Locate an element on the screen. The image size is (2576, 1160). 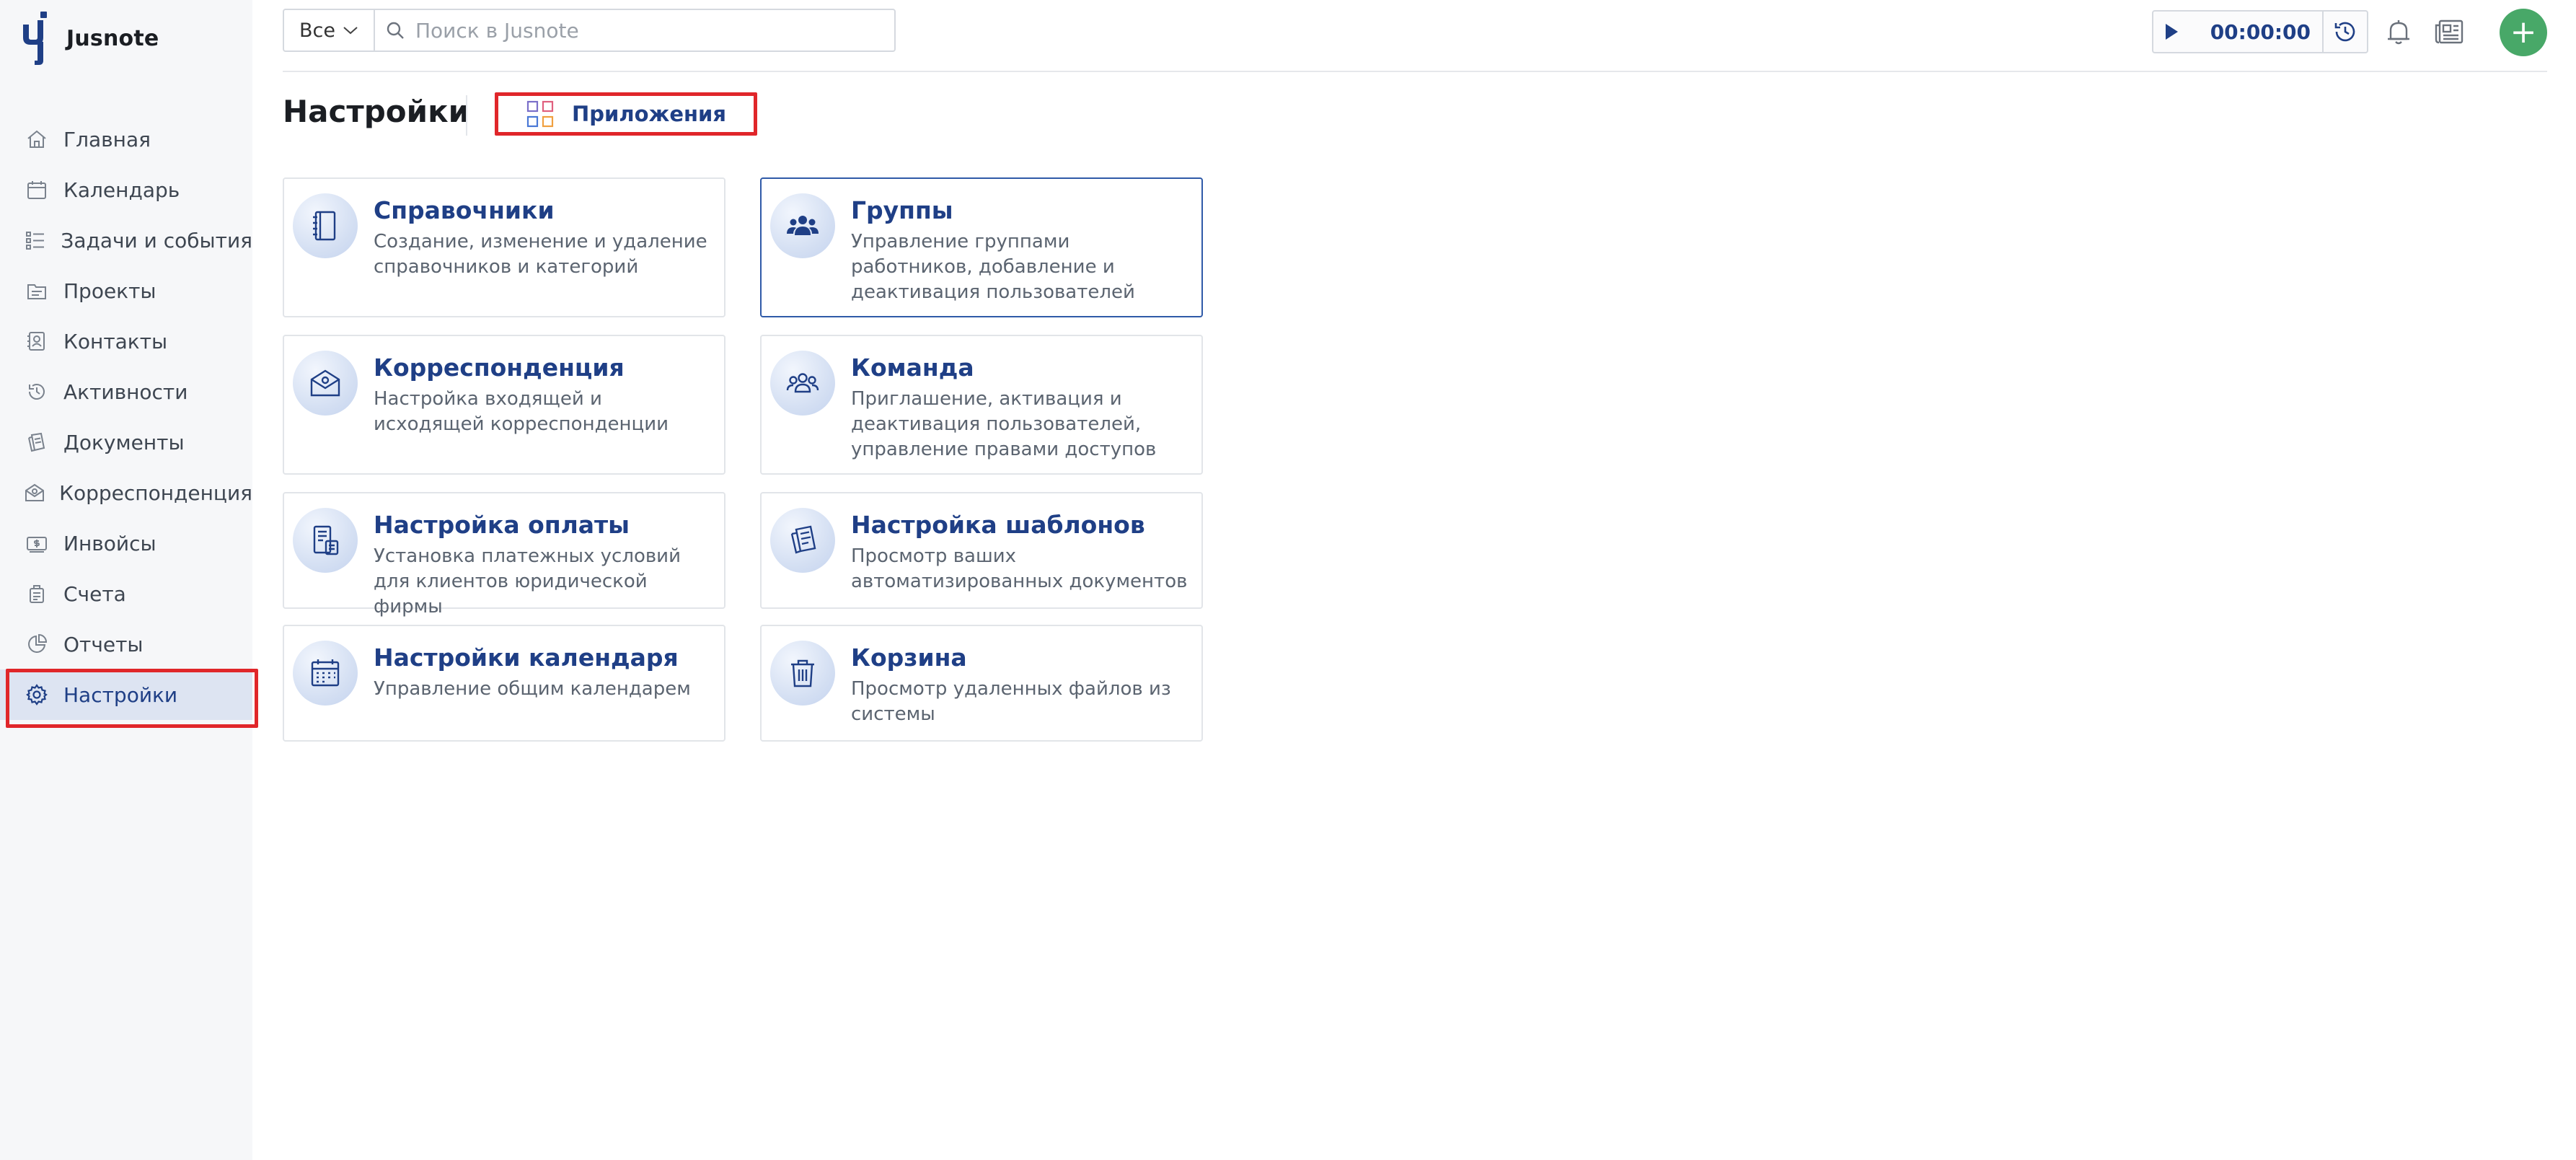
sidebar-item-contacts: Контакты is located at coordinates (126, 341).